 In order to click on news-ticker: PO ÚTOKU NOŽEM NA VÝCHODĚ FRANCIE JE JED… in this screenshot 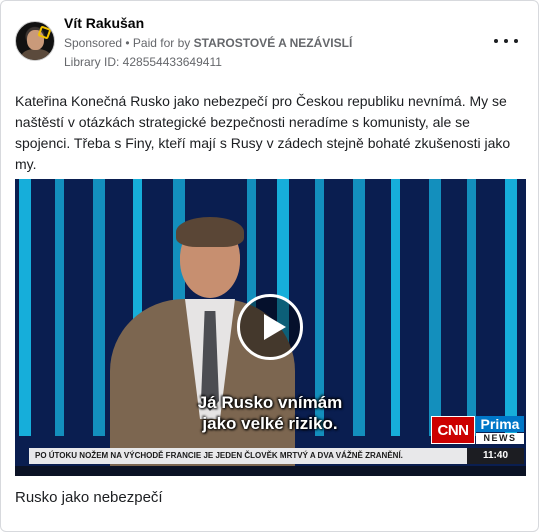, I will do `click(248, 456)`.